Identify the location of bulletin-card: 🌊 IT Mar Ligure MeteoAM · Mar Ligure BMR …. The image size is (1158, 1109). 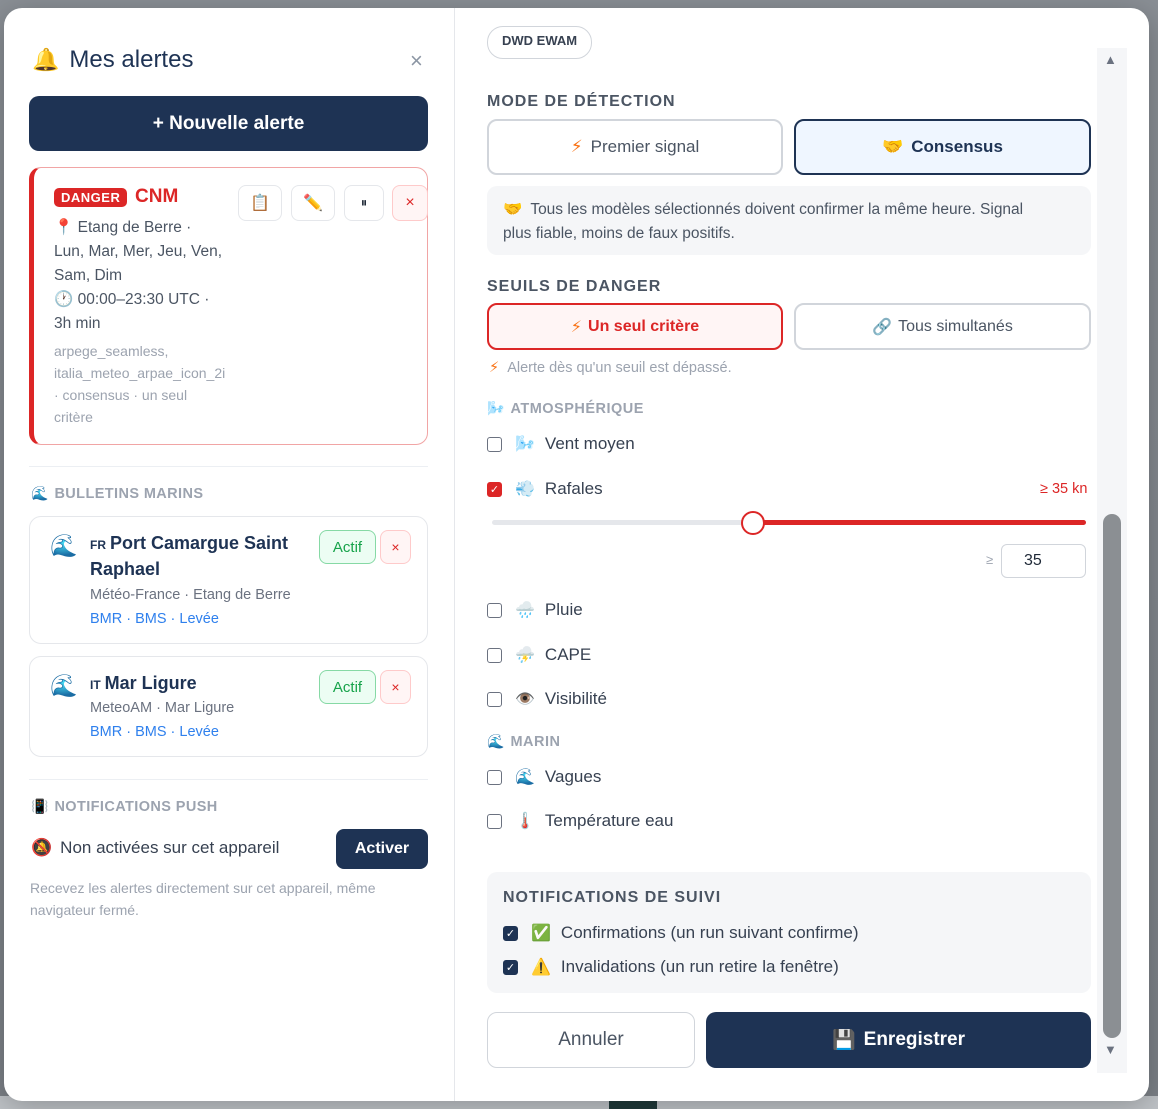
(228, 706).